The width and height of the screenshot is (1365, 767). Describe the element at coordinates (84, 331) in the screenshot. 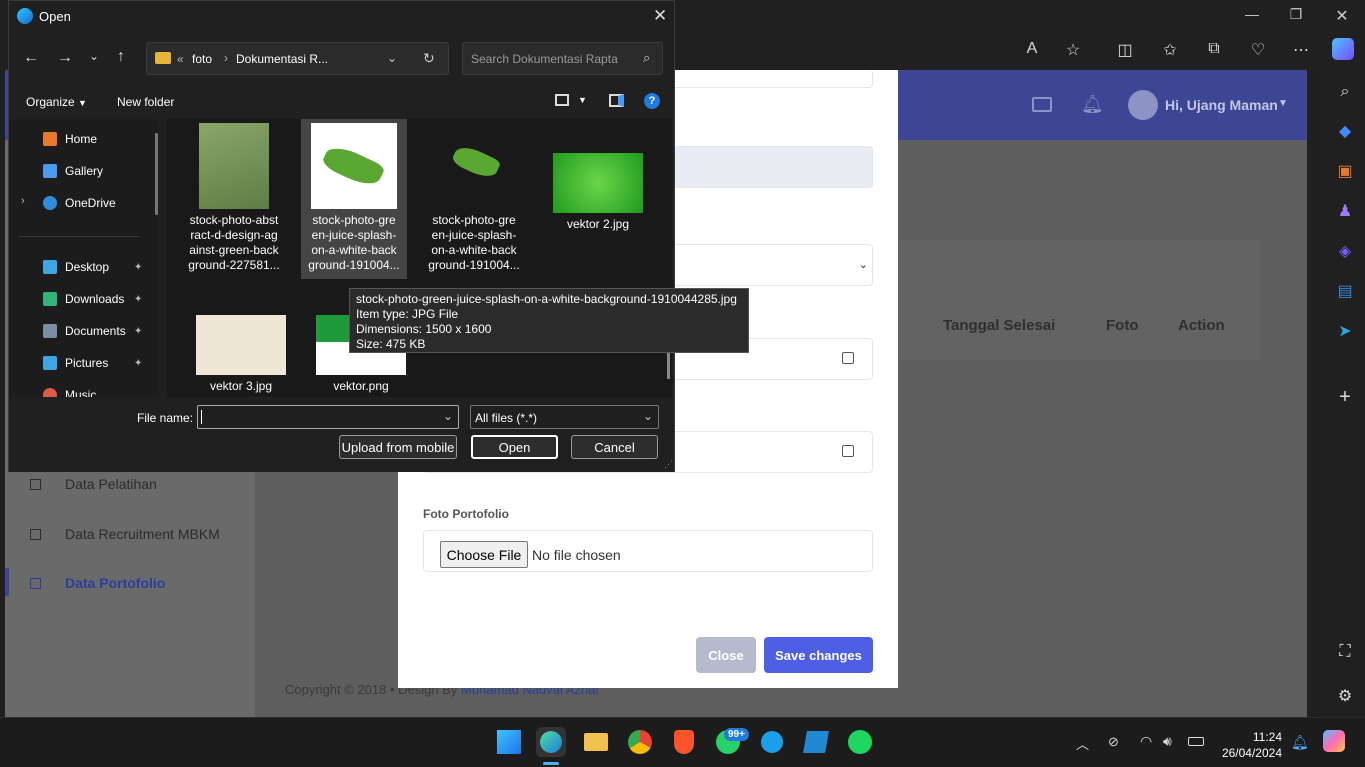

I see `nav-item-documents: Documents` at that location.